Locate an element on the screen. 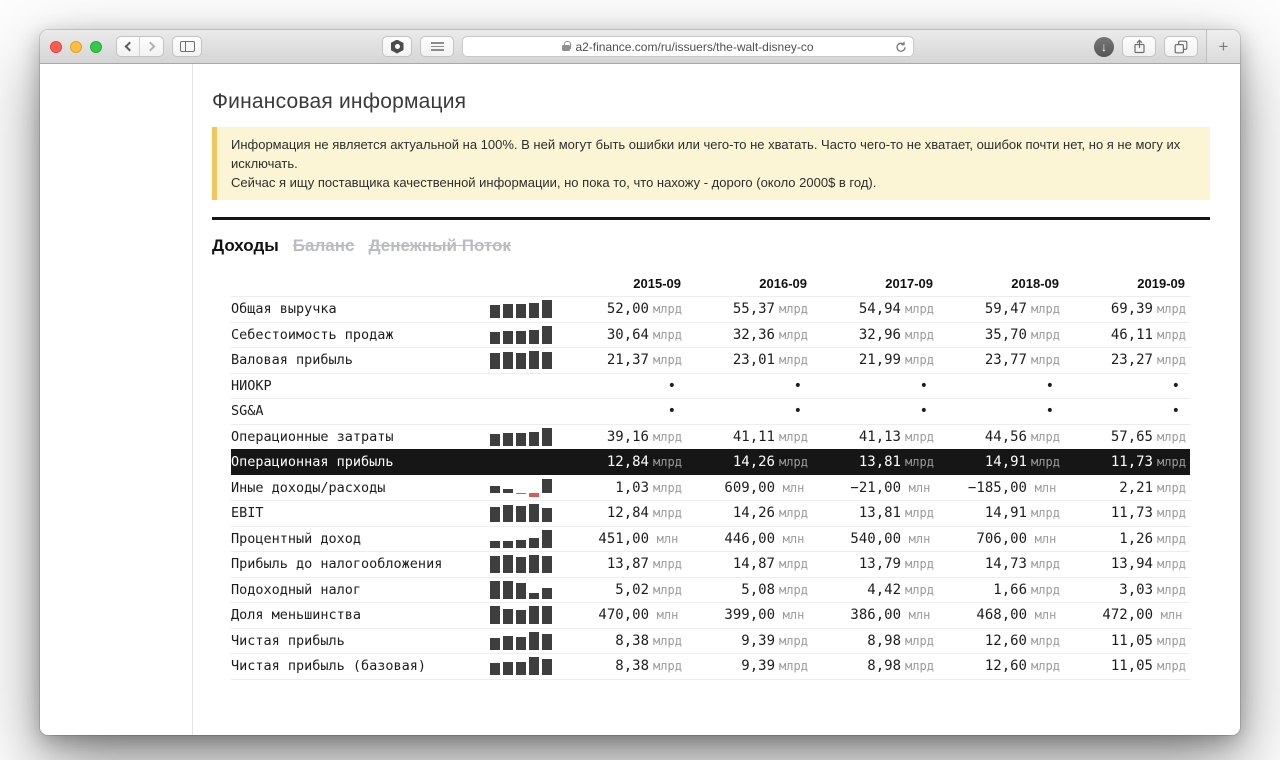 This screenshot has height=760, width=1280. row-label: Иные доходы/расходы is located at coordinates (308, 487).